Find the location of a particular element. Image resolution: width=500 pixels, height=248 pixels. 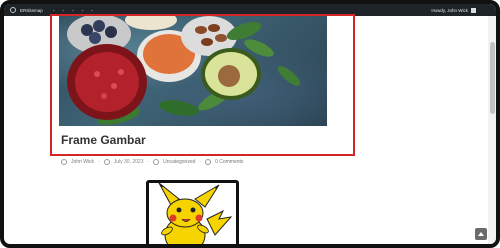

page-scrollbar is located at coordinates (492, 130).